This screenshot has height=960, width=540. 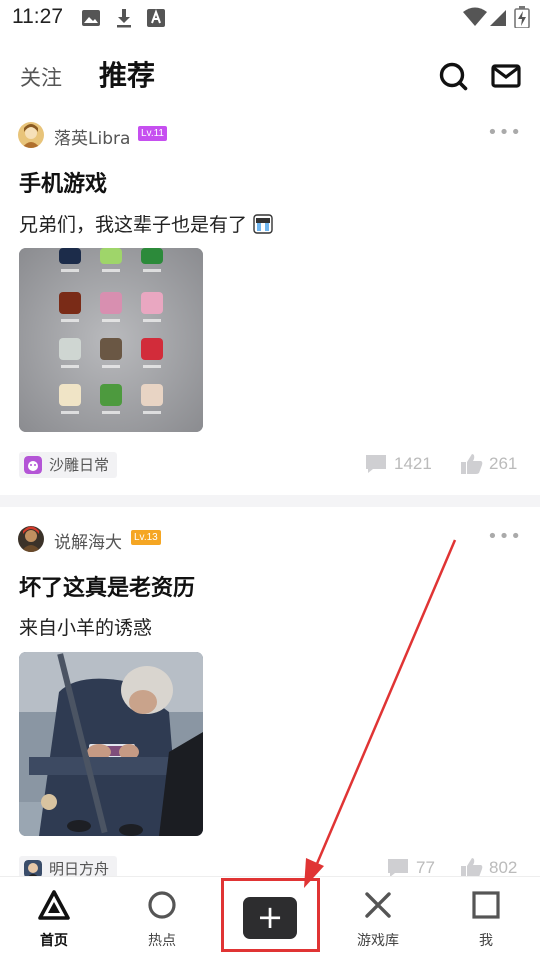 What do you see at coordinates (270, 915) in the screenshot?
I see `annotation-highlight-box` at bounding box center [270, 915].